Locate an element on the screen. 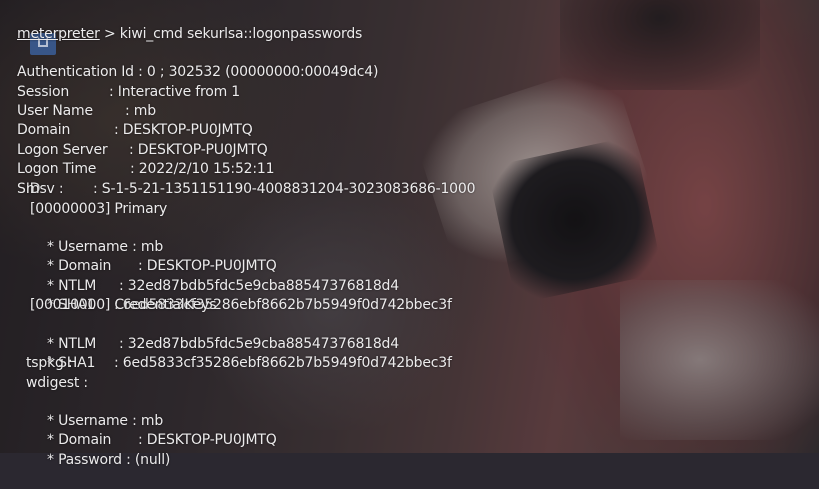 This screenshot has height=489, width=819. prompt-symbol: > is located at coordinates (109, 34).